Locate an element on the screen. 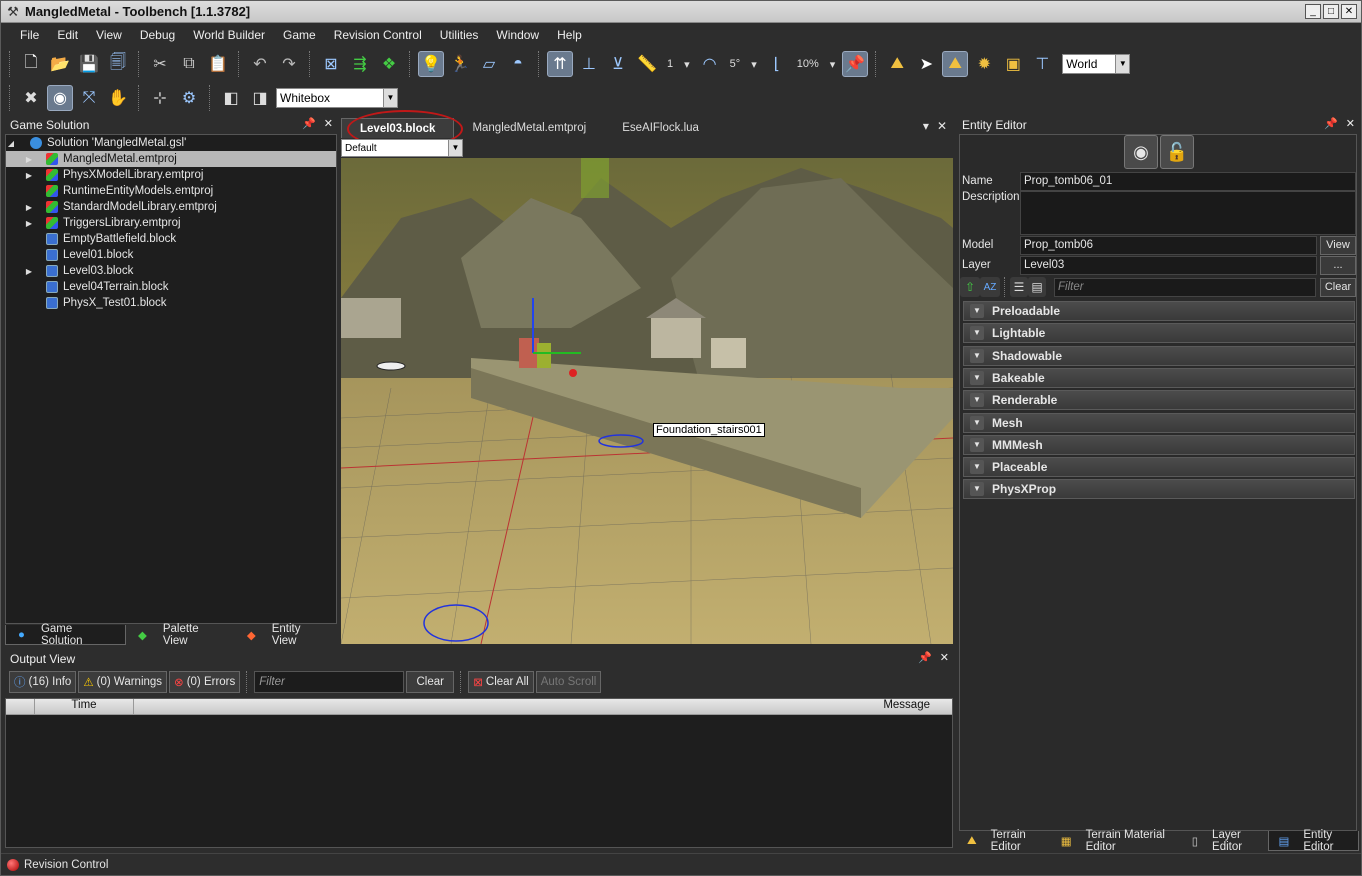 This screenshot has height=876, width=1362. description-field is located at coordinates (1188, 213).